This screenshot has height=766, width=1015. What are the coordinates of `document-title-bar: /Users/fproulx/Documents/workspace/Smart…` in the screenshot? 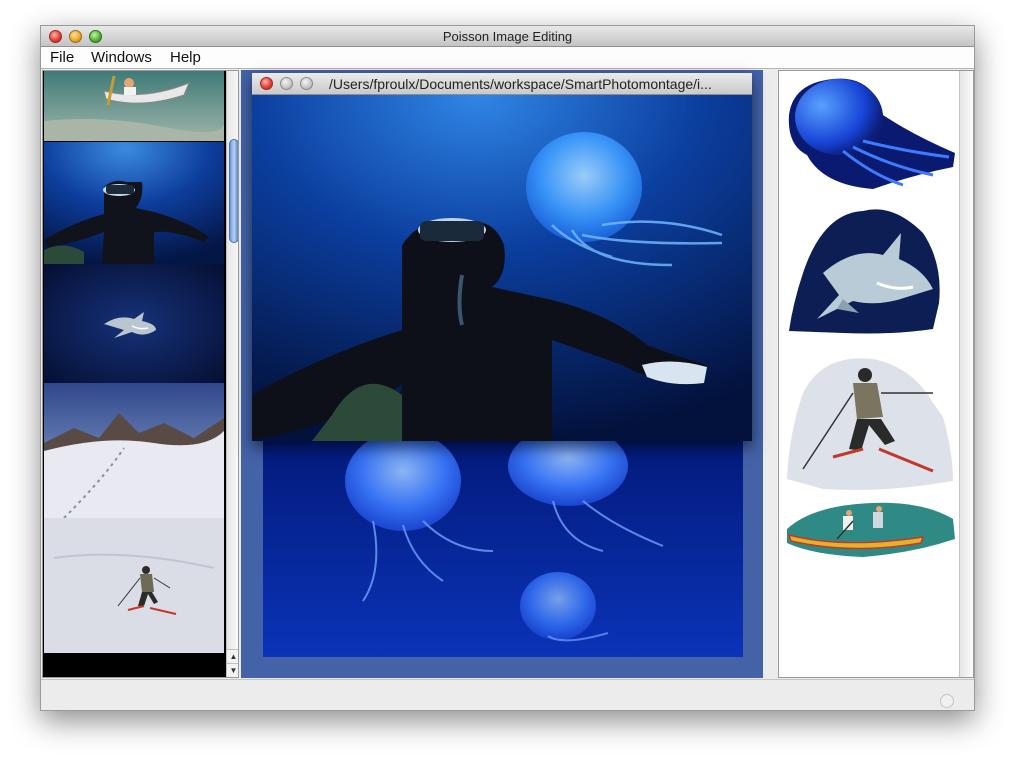 It's located at (502, 84).